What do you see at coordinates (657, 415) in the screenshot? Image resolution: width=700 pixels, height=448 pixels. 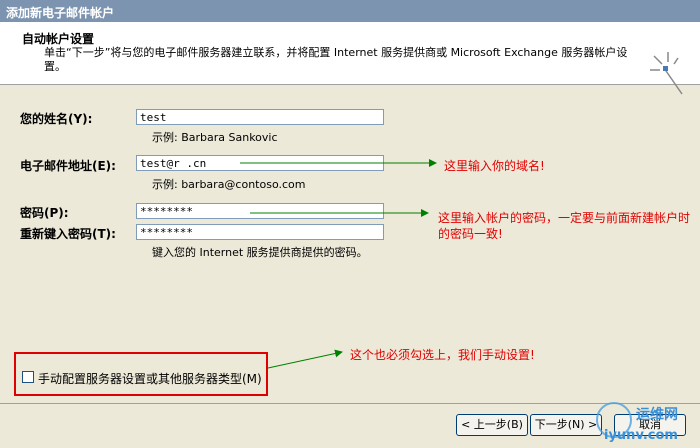 I see `watermark-name: 运维网` at bounding box center [657, 415].